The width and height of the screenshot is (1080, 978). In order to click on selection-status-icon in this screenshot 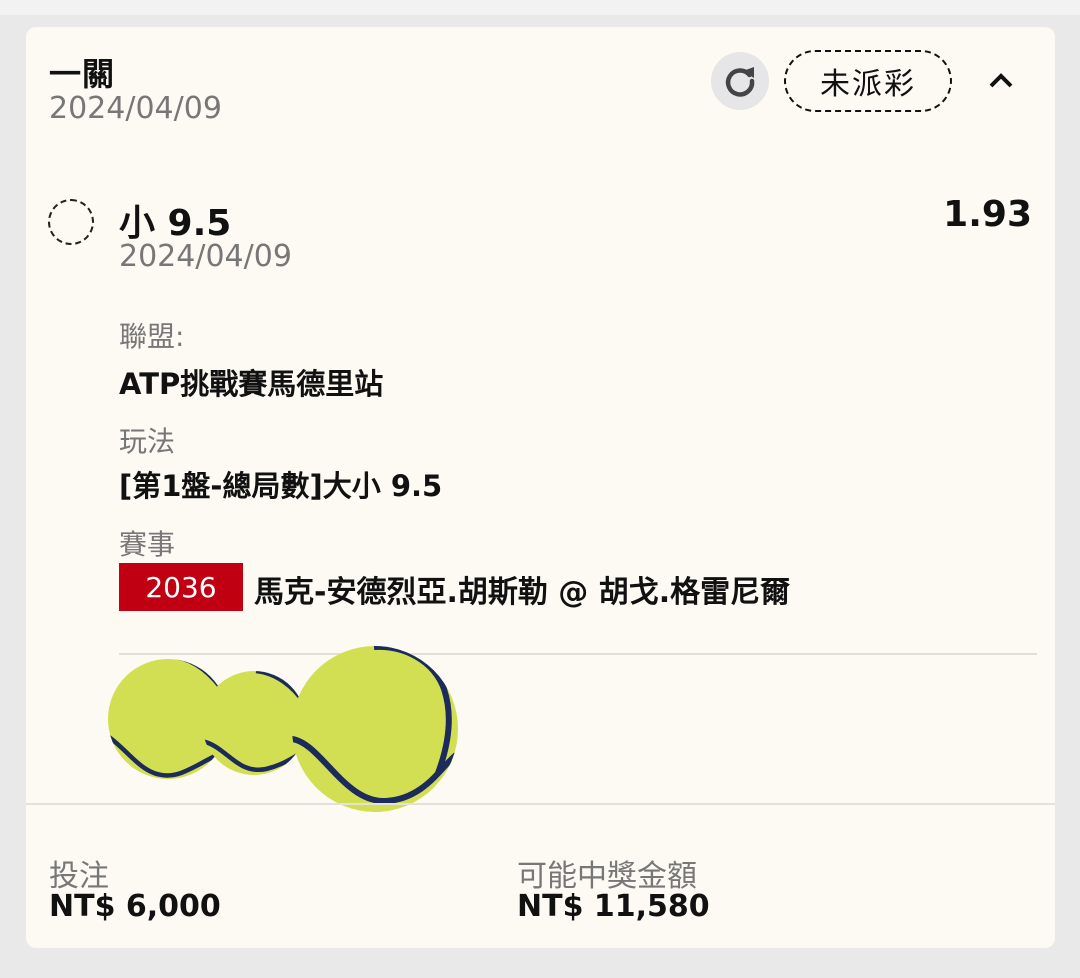, I will do `click(71, 222)`.